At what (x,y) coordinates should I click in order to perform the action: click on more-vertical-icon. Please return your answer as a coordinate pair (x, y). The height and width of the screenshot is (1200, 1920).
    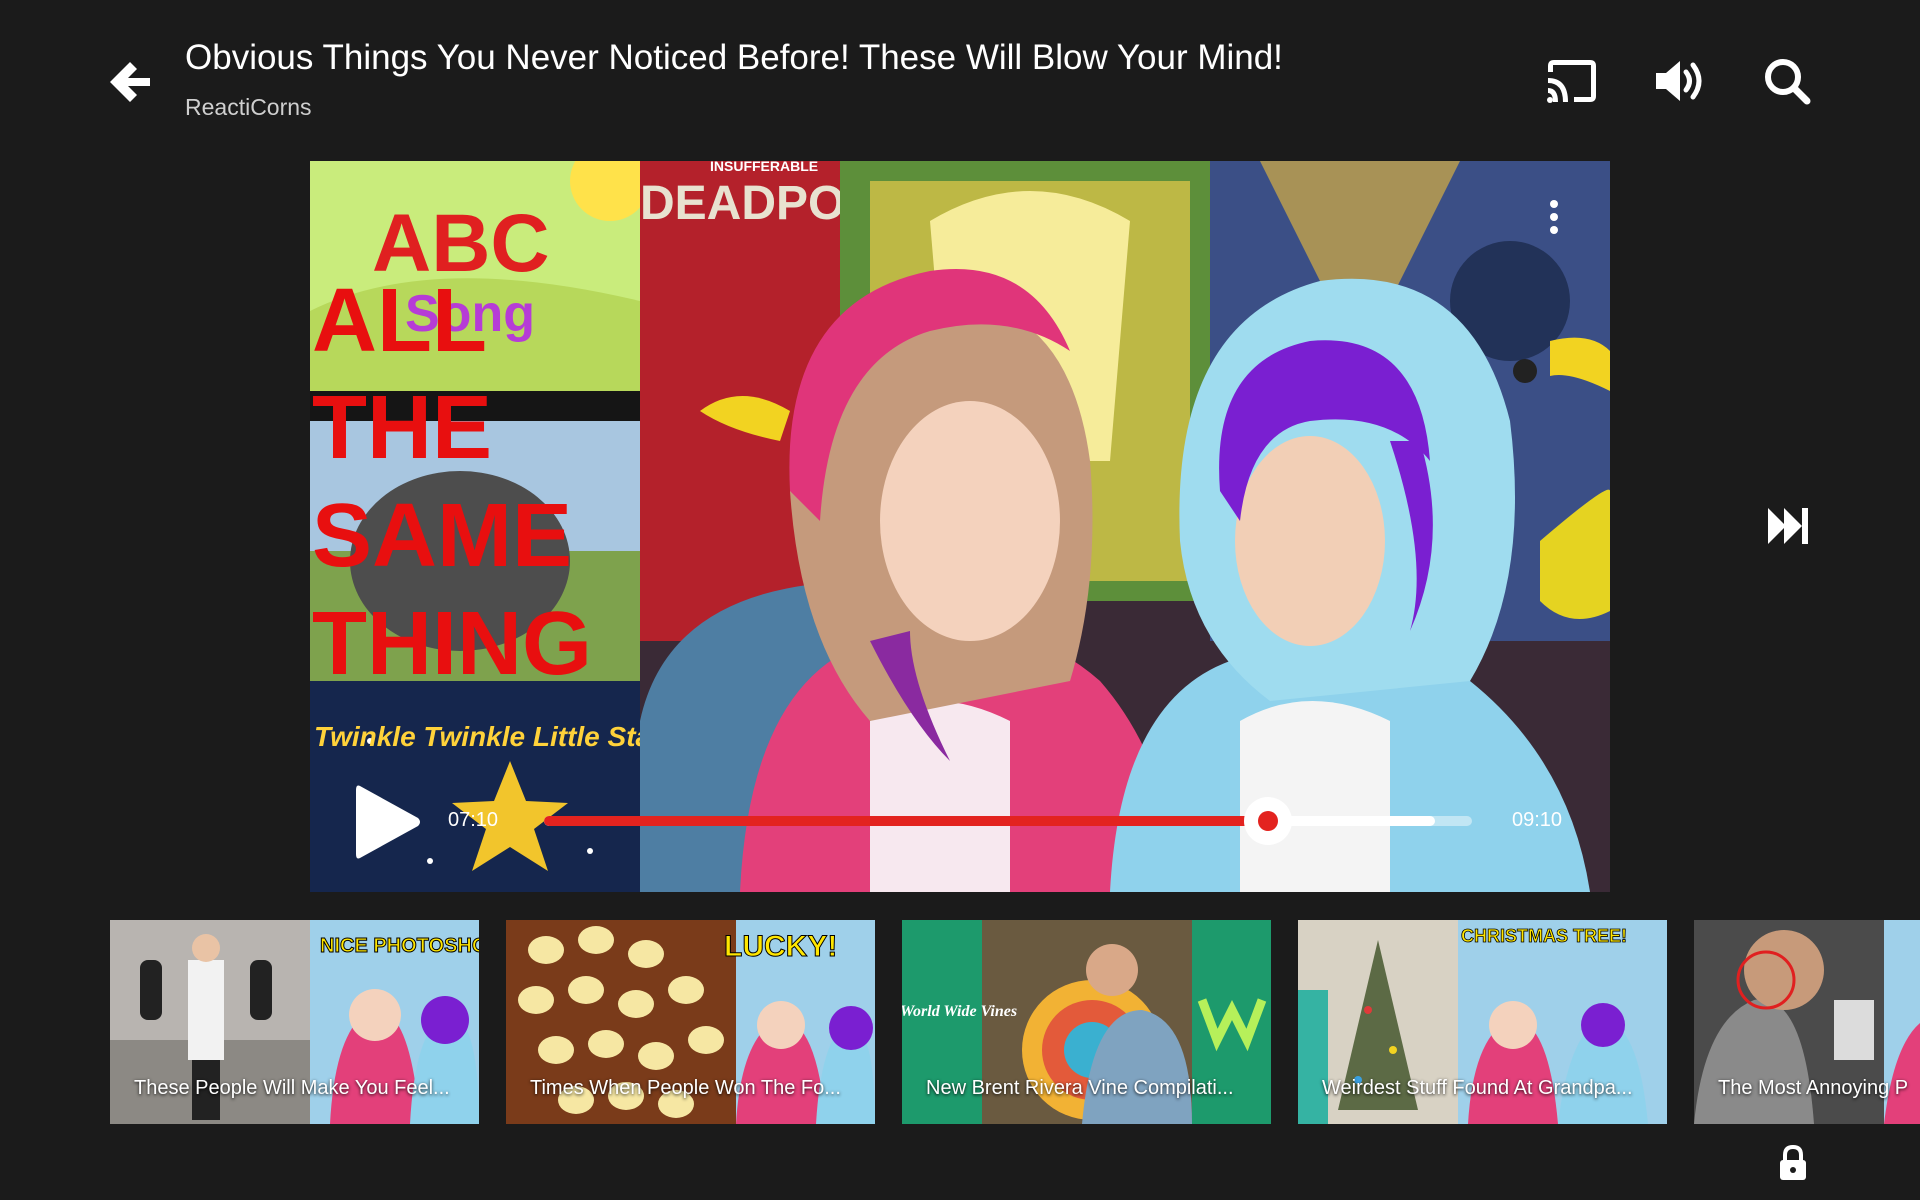
    Looking at the image, I should click on (1554, 217).